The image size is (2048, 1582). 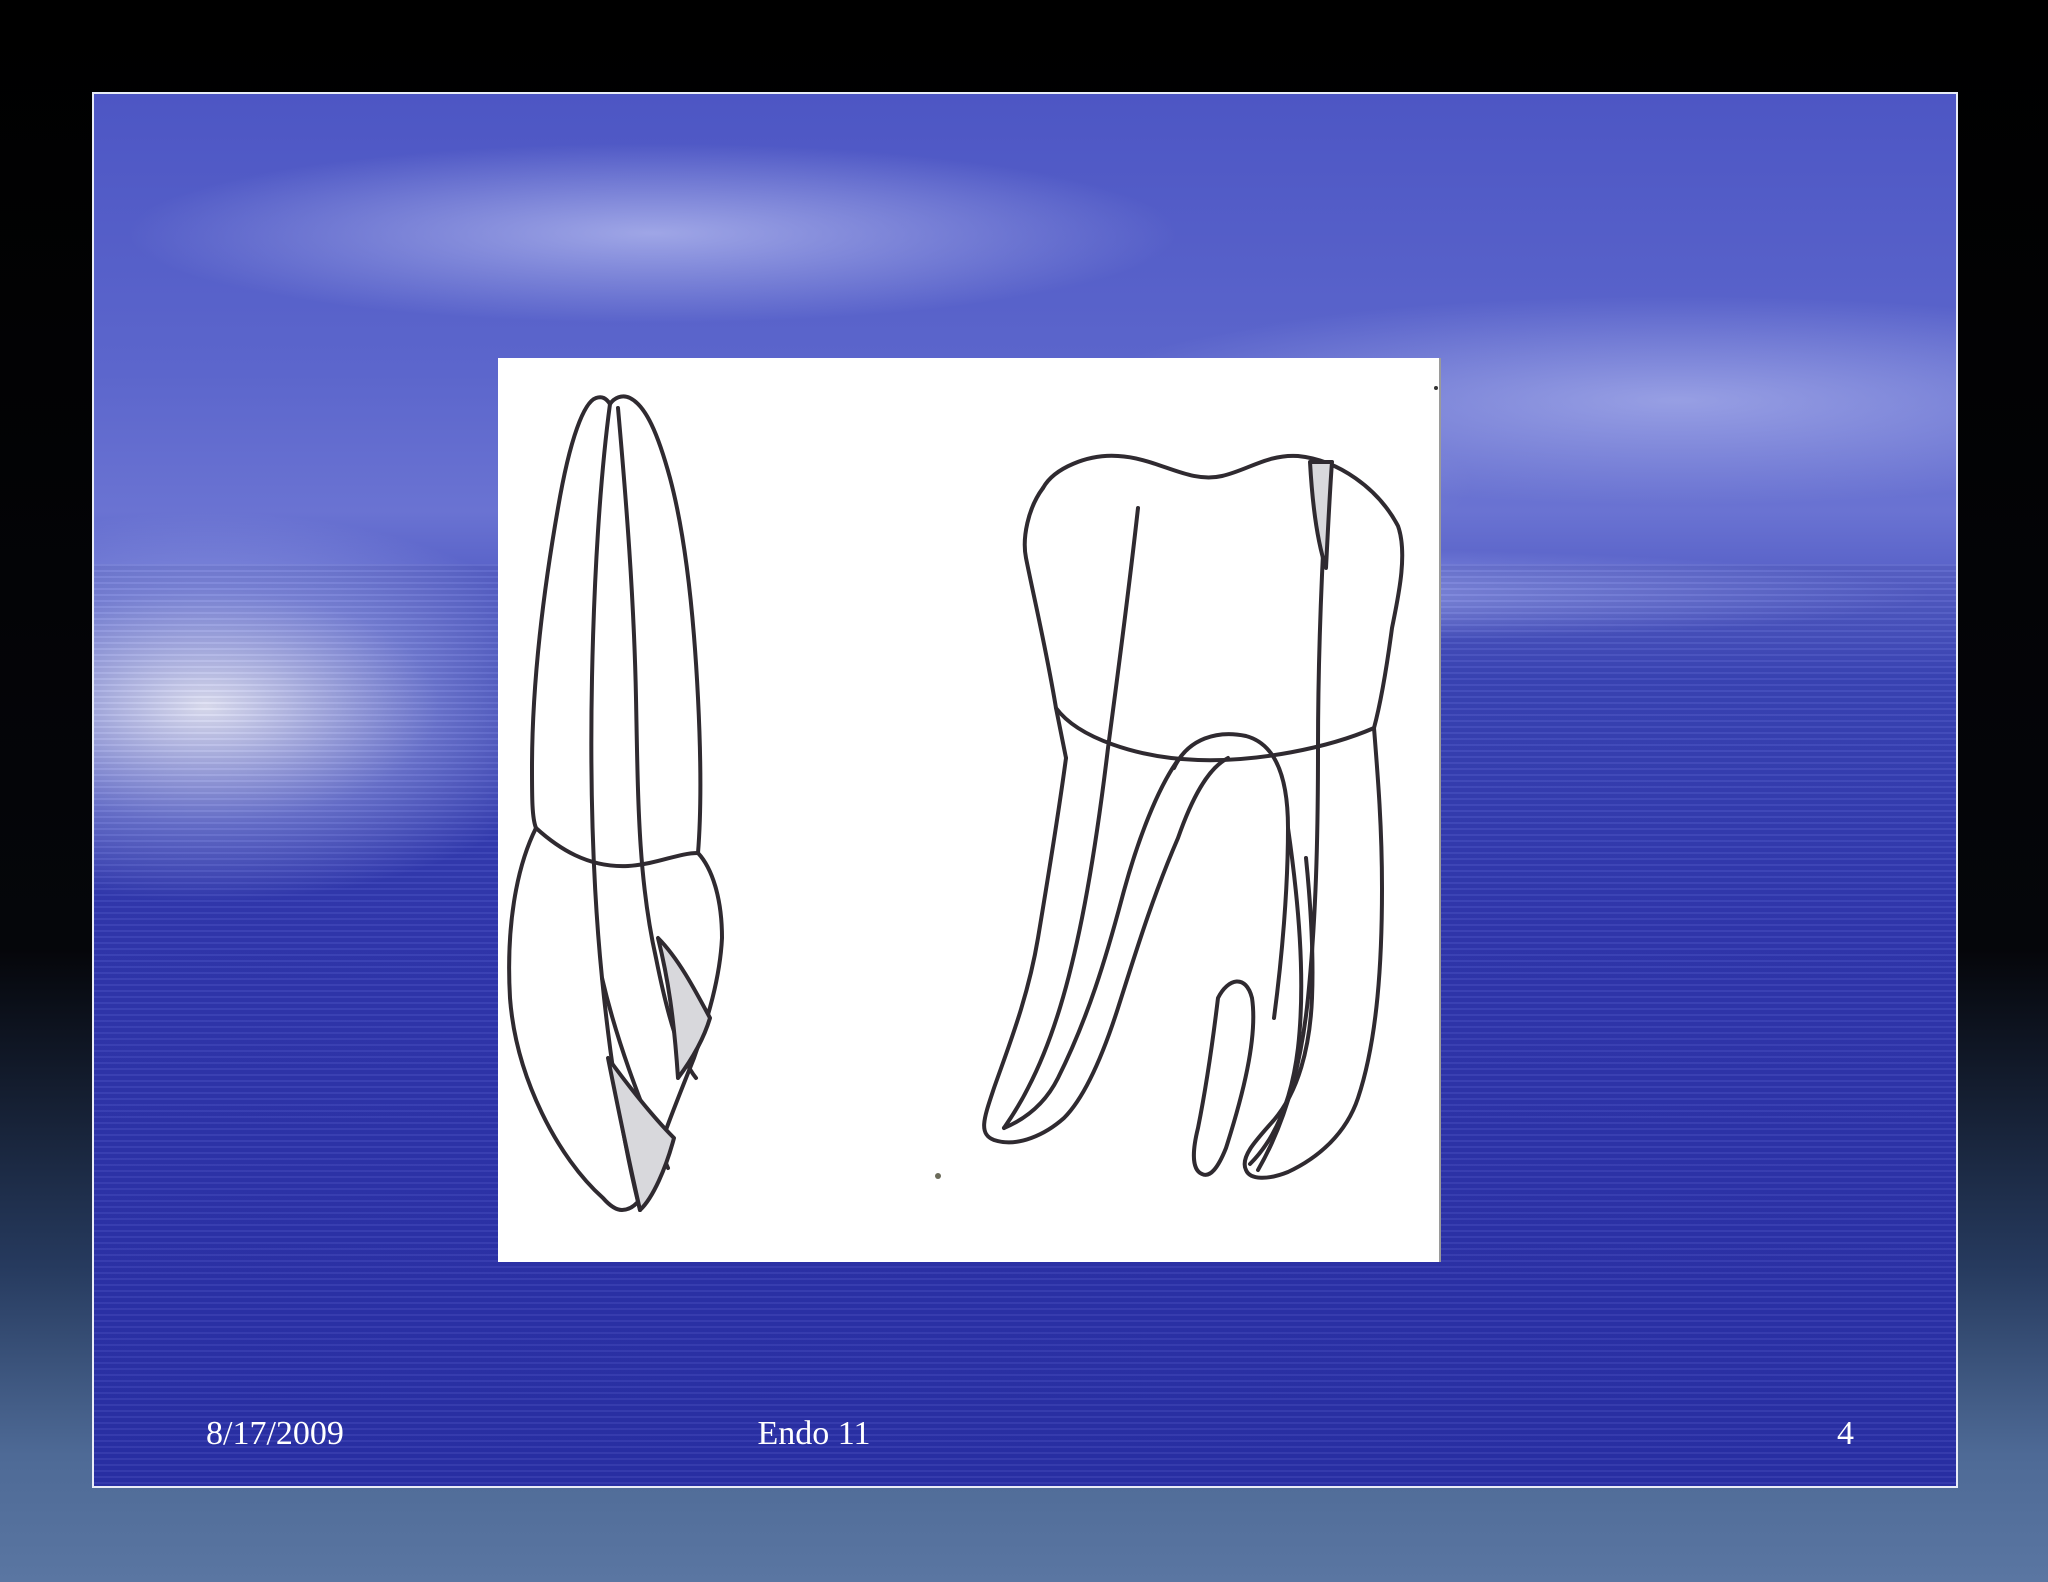 I want to click on footer-date: 8/17/2009, so click(x=275, y=1433).